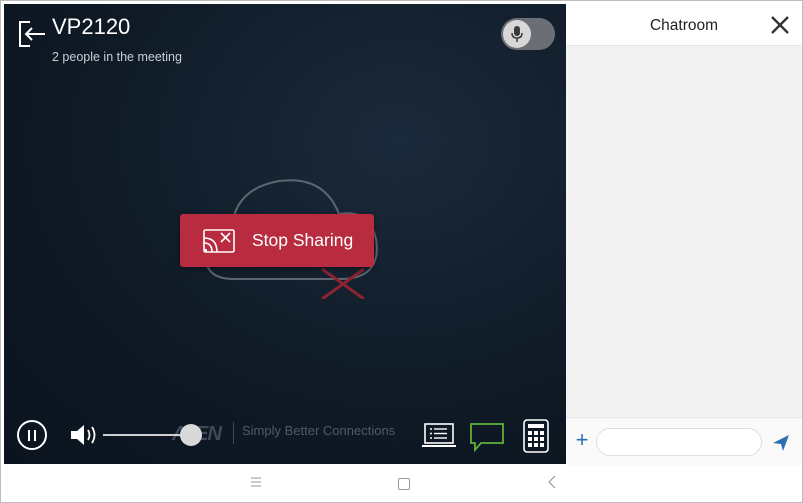  I want to click on laptop-list-icon, so click(439, 436).